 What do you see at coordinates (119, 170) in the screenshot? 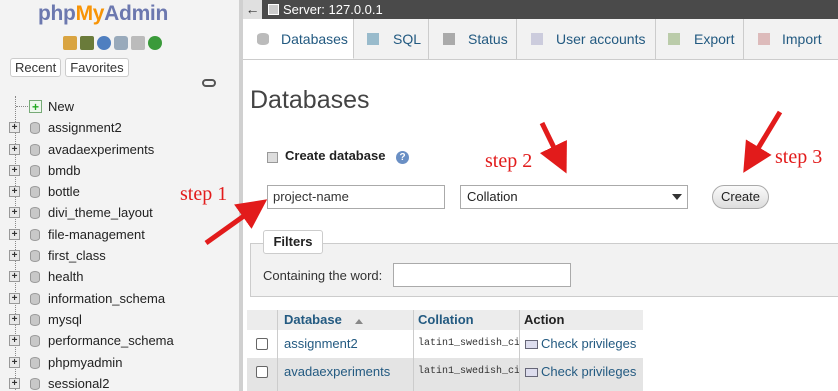
I see `tree-item-database: + bmdb` at bounding box center [119, 170].